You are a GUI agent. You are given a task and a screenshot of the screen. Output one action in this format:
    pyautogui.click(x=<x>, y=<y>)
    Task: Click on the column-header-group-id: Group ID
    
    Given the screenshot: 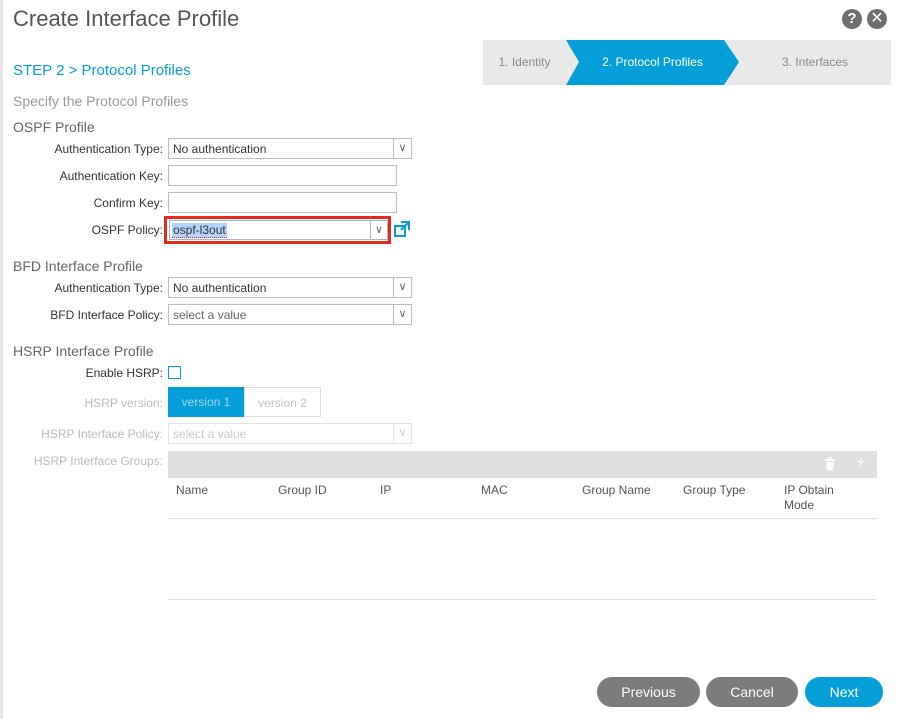 What is the action you would take?
    pyautogui.click(x=302, y=490)
    